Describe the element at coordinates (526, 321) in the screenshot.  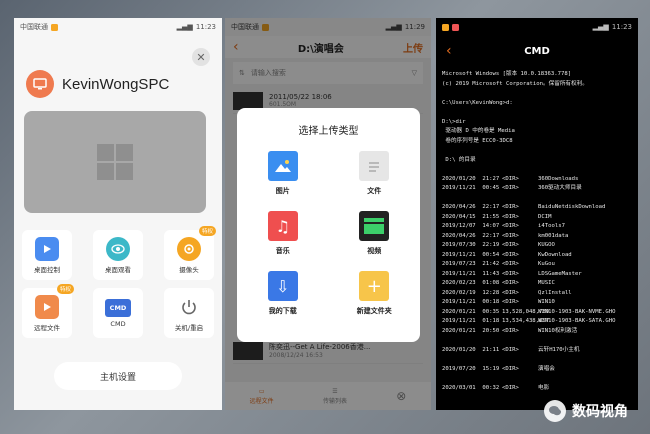
I see `dir-type: 13,534,438,857` at that location.